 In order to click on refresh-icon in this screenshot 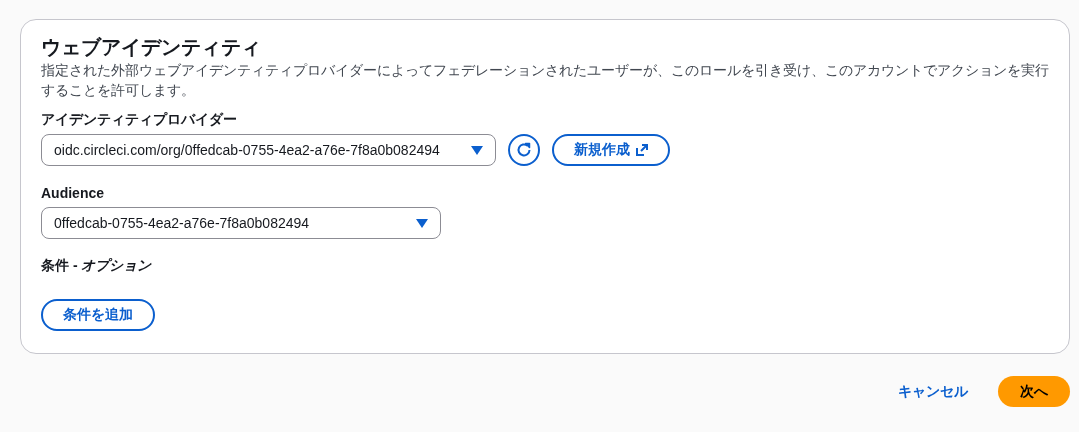, I will do `click(524, 150)`.